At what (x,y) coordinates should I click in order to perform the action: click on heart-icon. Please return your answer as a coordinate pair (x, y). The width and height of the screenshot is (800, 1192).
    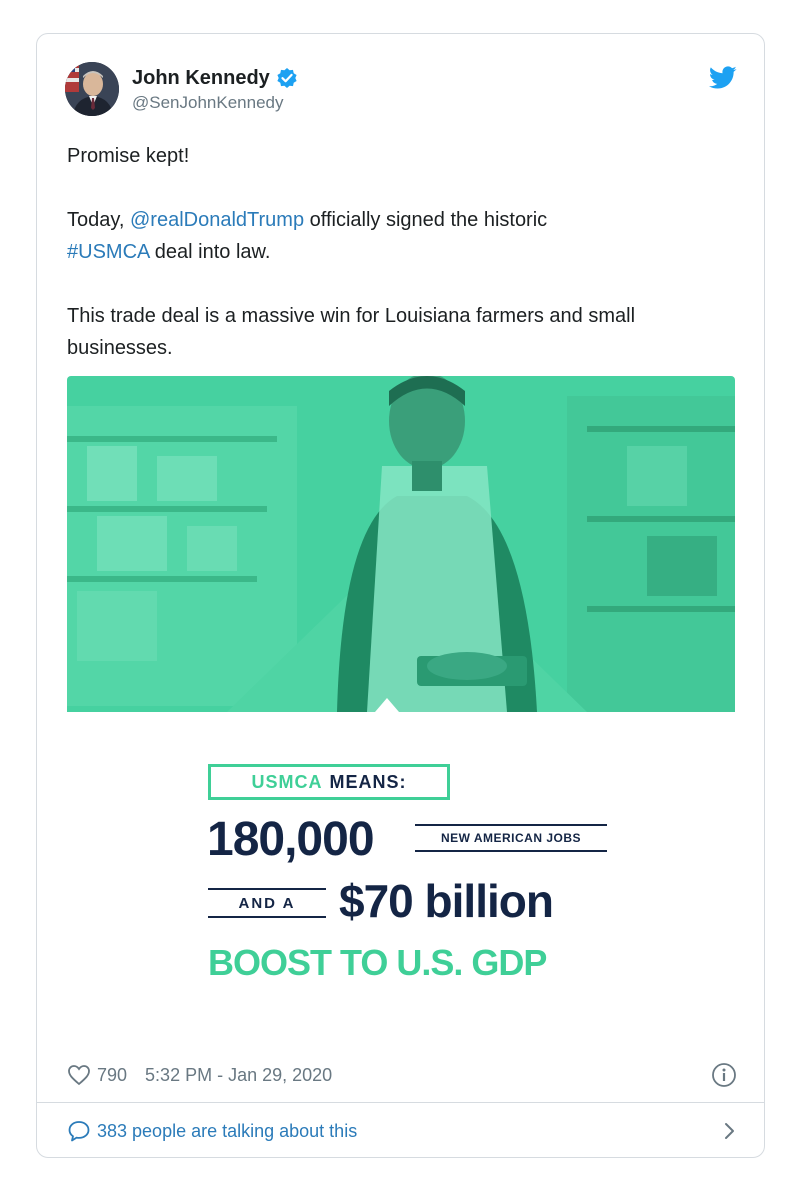
    Looking at the image, I should click on (79, 1075).